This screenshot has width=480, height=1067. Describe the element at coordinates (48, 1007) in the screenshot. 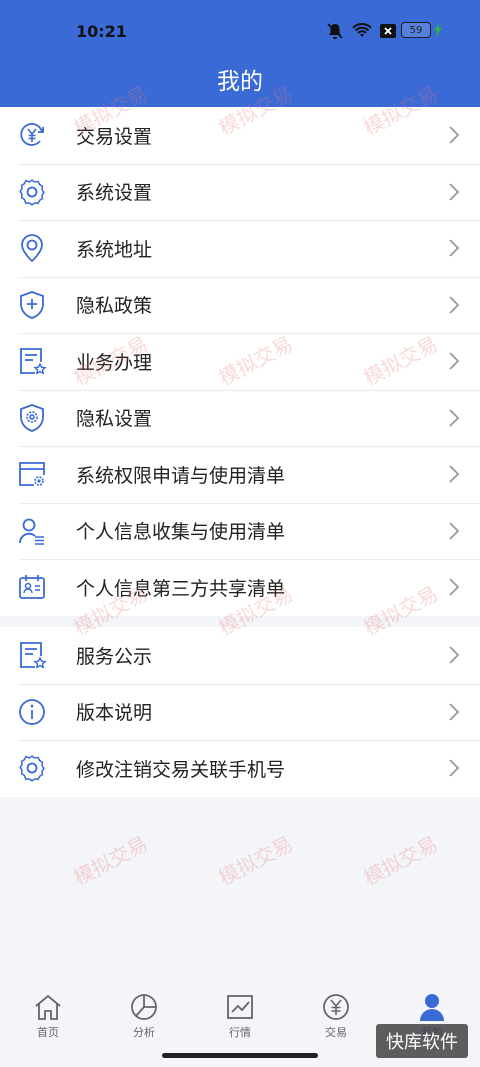

I see `home-icon` at that location.